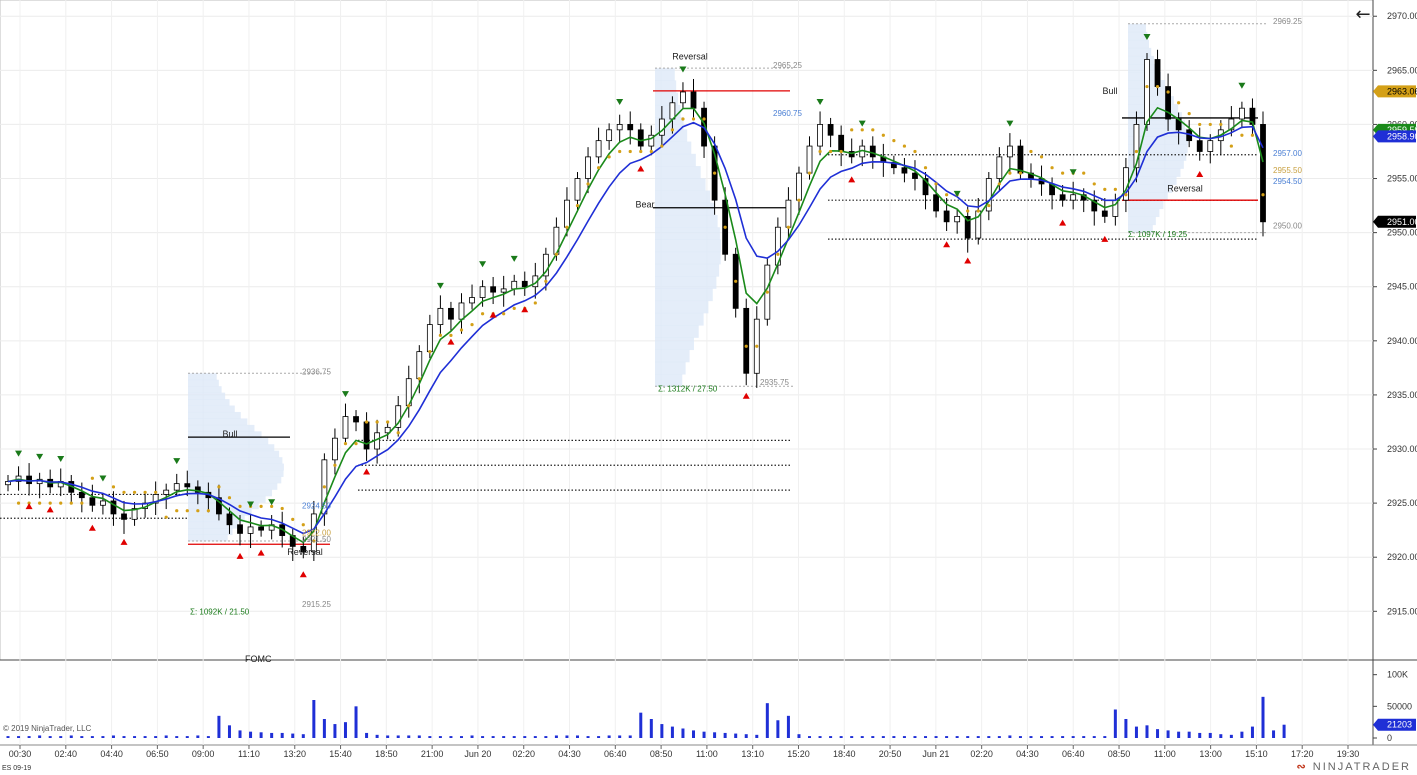 The height and width of the screenshot is (775, 1417). I want to click on x-tick-label: 18:40, so click(844, 754).